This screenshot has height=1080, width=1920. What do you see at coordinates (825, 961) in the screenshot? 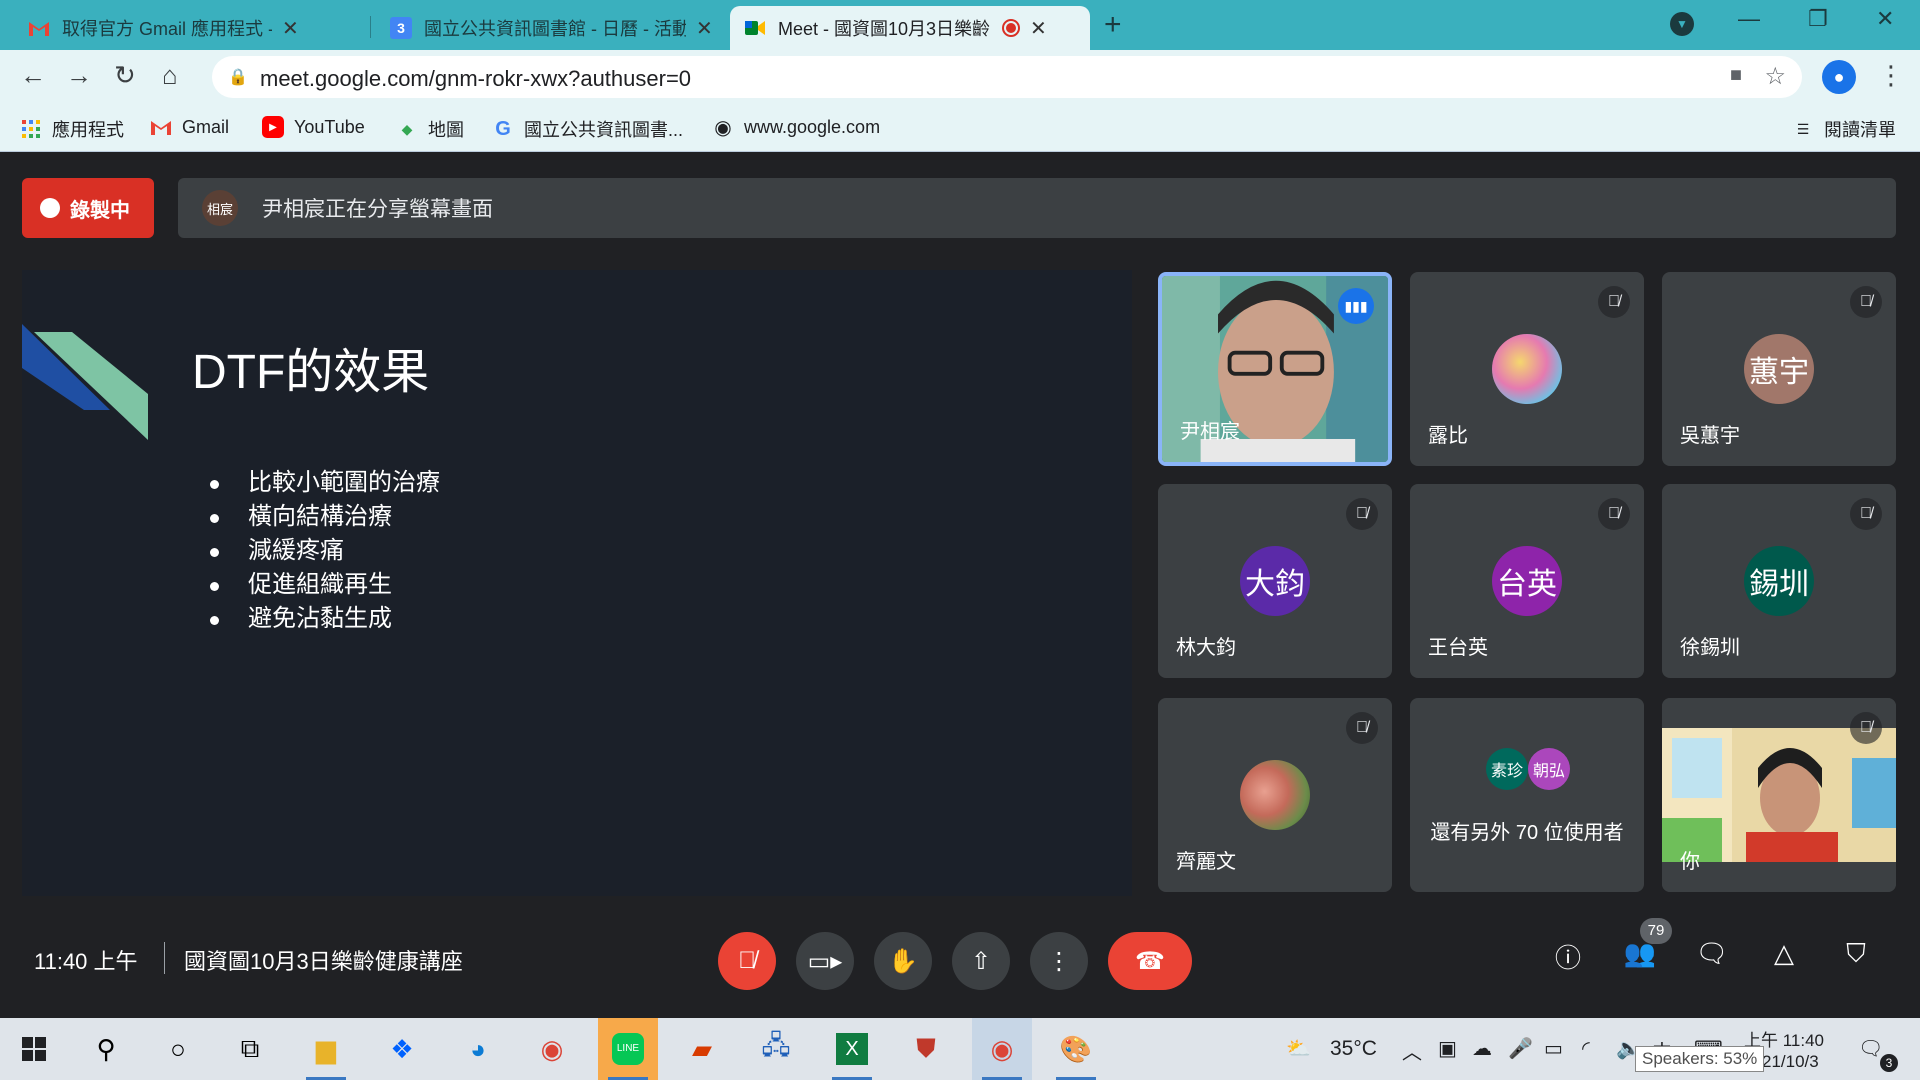
I see `camera-toggle-button: ▭▸` at bounding box center [825, 961].